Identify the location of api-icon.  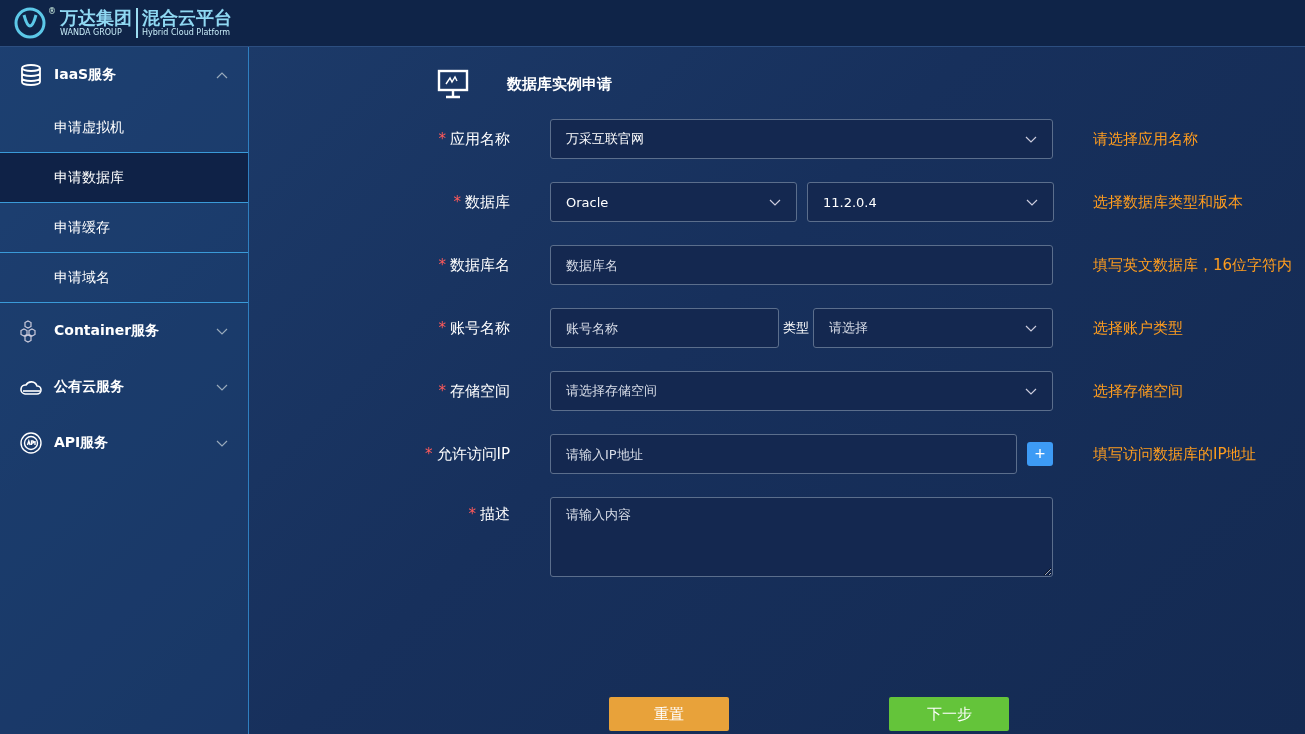
(31, 443).